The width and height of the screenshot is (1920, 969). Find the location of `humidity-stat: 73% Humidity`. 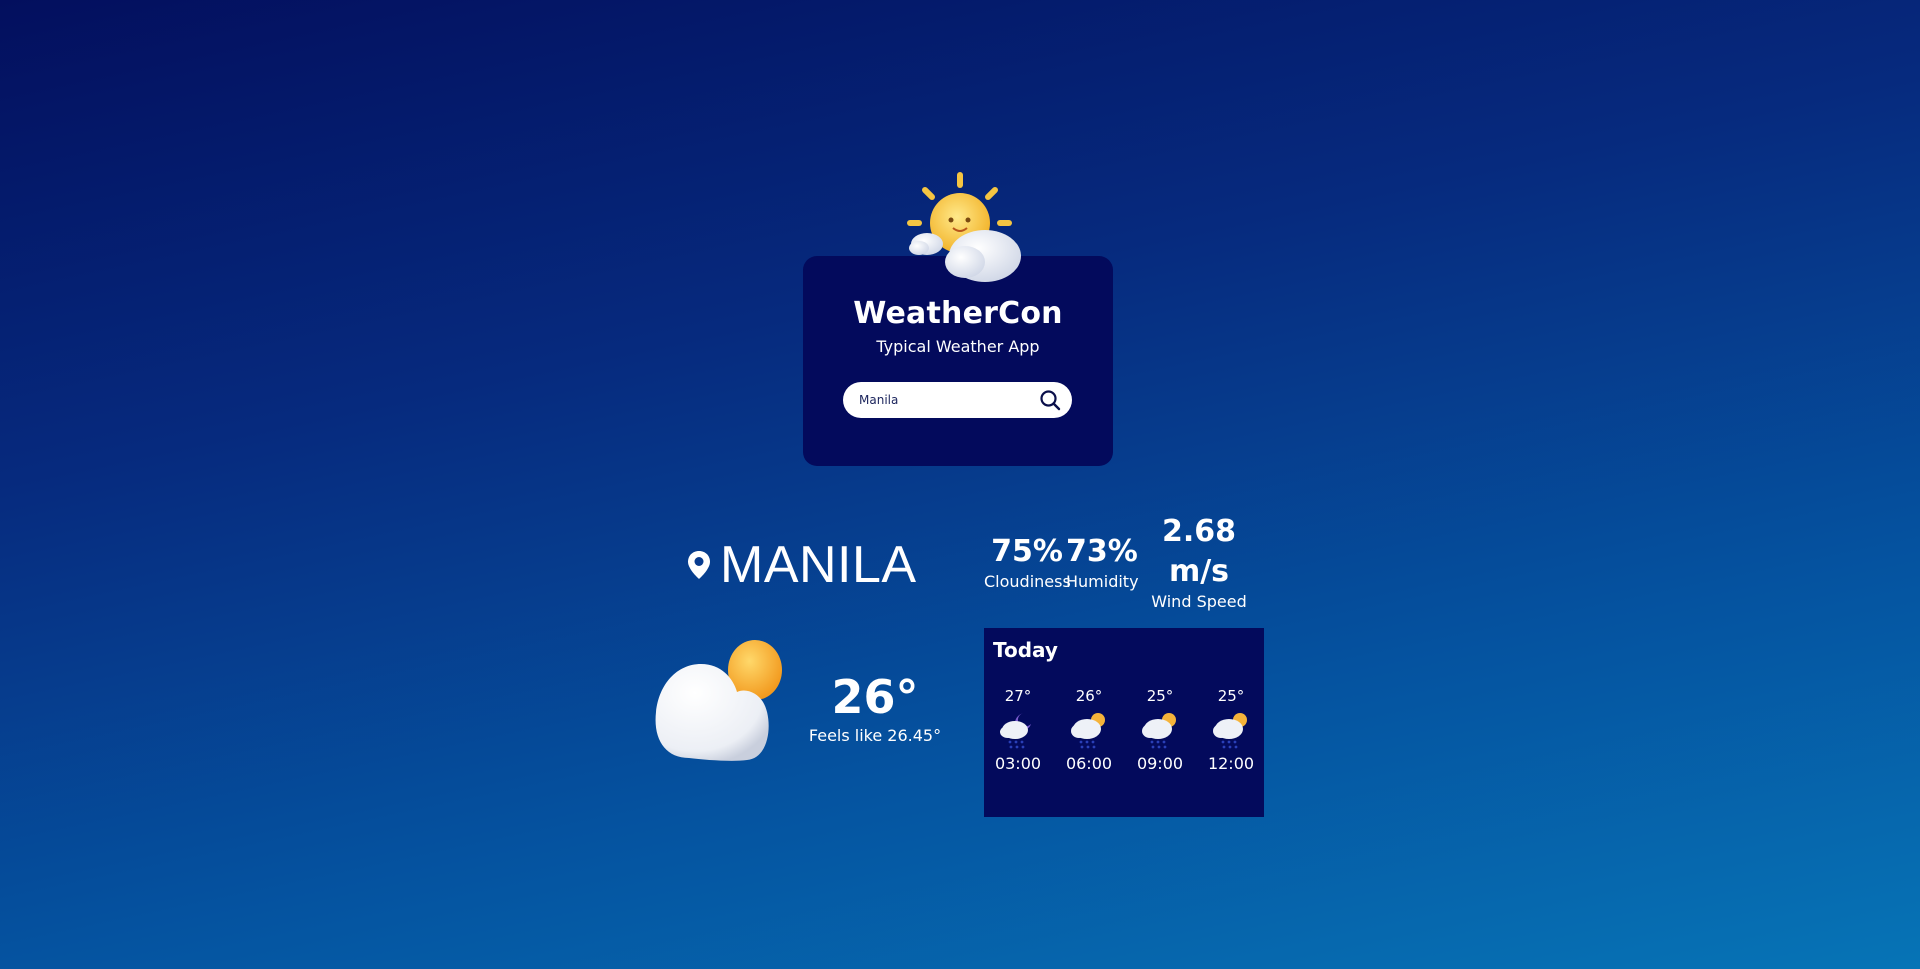

humidity-stat: 73% Humidity is located at coordinates (1102, 562).